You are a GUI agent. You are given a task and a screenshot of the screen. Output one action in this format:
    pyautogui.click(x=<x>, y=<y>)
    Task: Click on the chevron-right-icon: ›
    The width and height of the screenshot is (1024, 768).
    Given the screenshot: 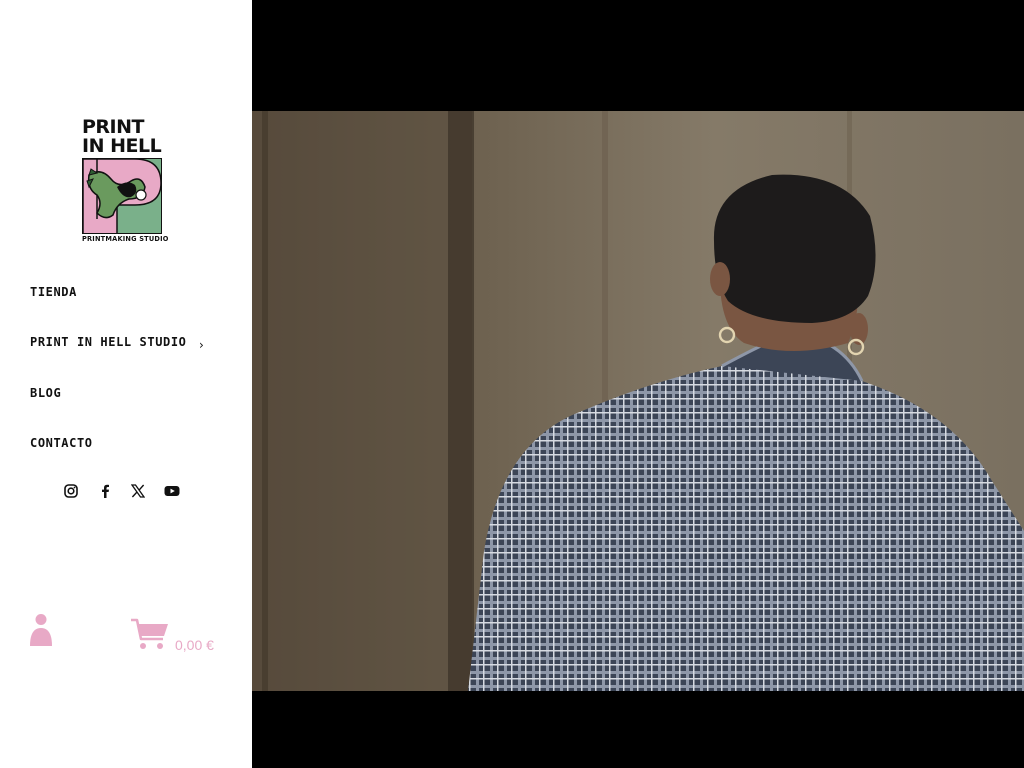 What is the action you would take?
    pyautogui.click(x=201, y=345)
    